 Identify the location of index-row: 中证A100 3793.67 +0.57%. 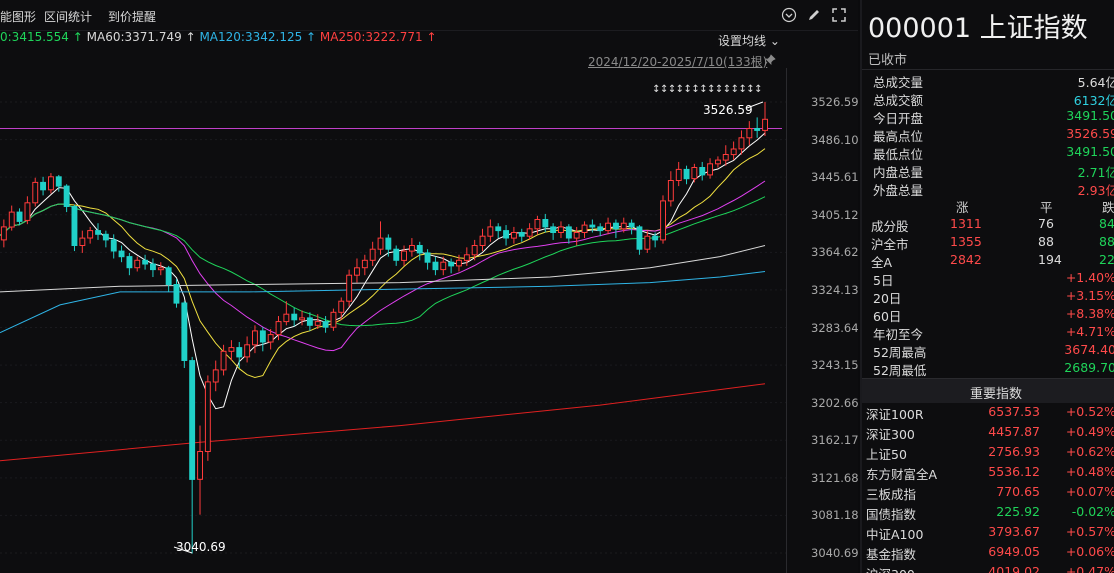
(988, 534).